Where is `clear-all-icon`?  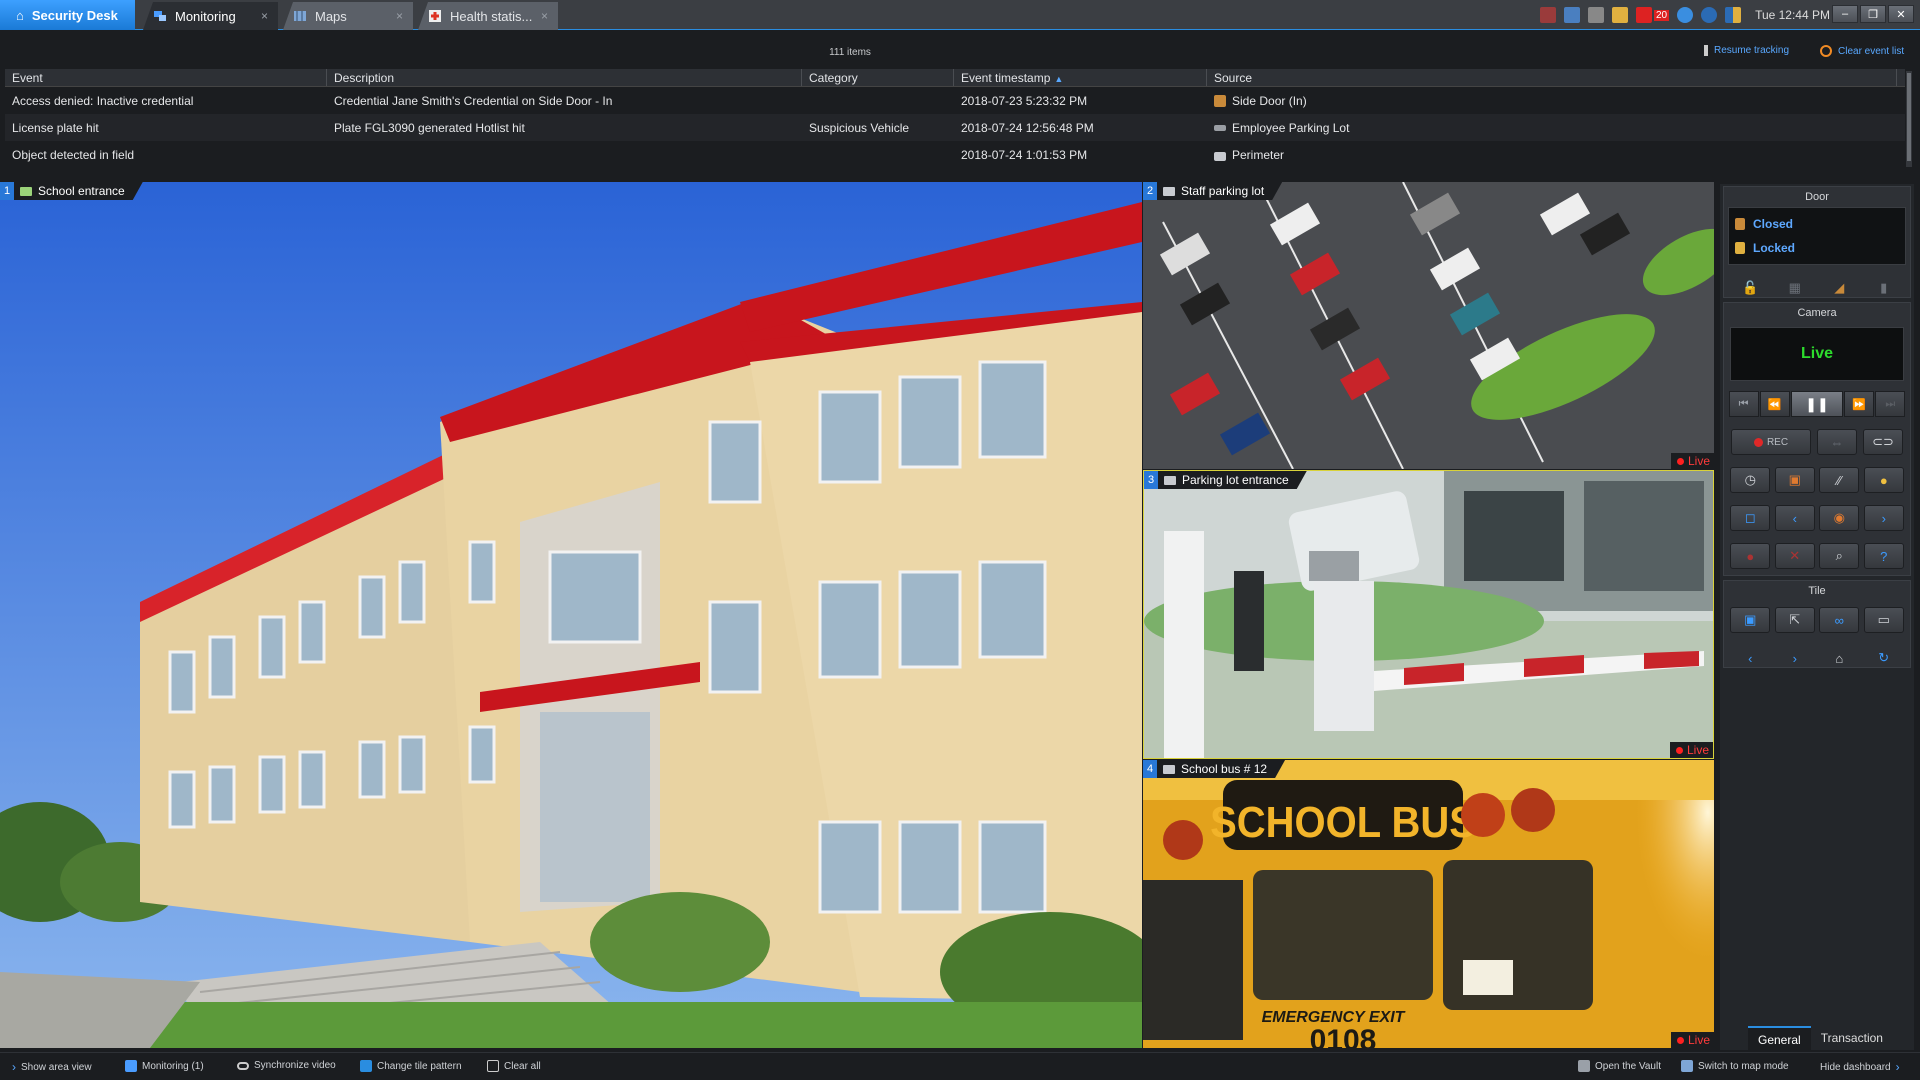
clear-all-icon is located at coordinates (493, 1066).